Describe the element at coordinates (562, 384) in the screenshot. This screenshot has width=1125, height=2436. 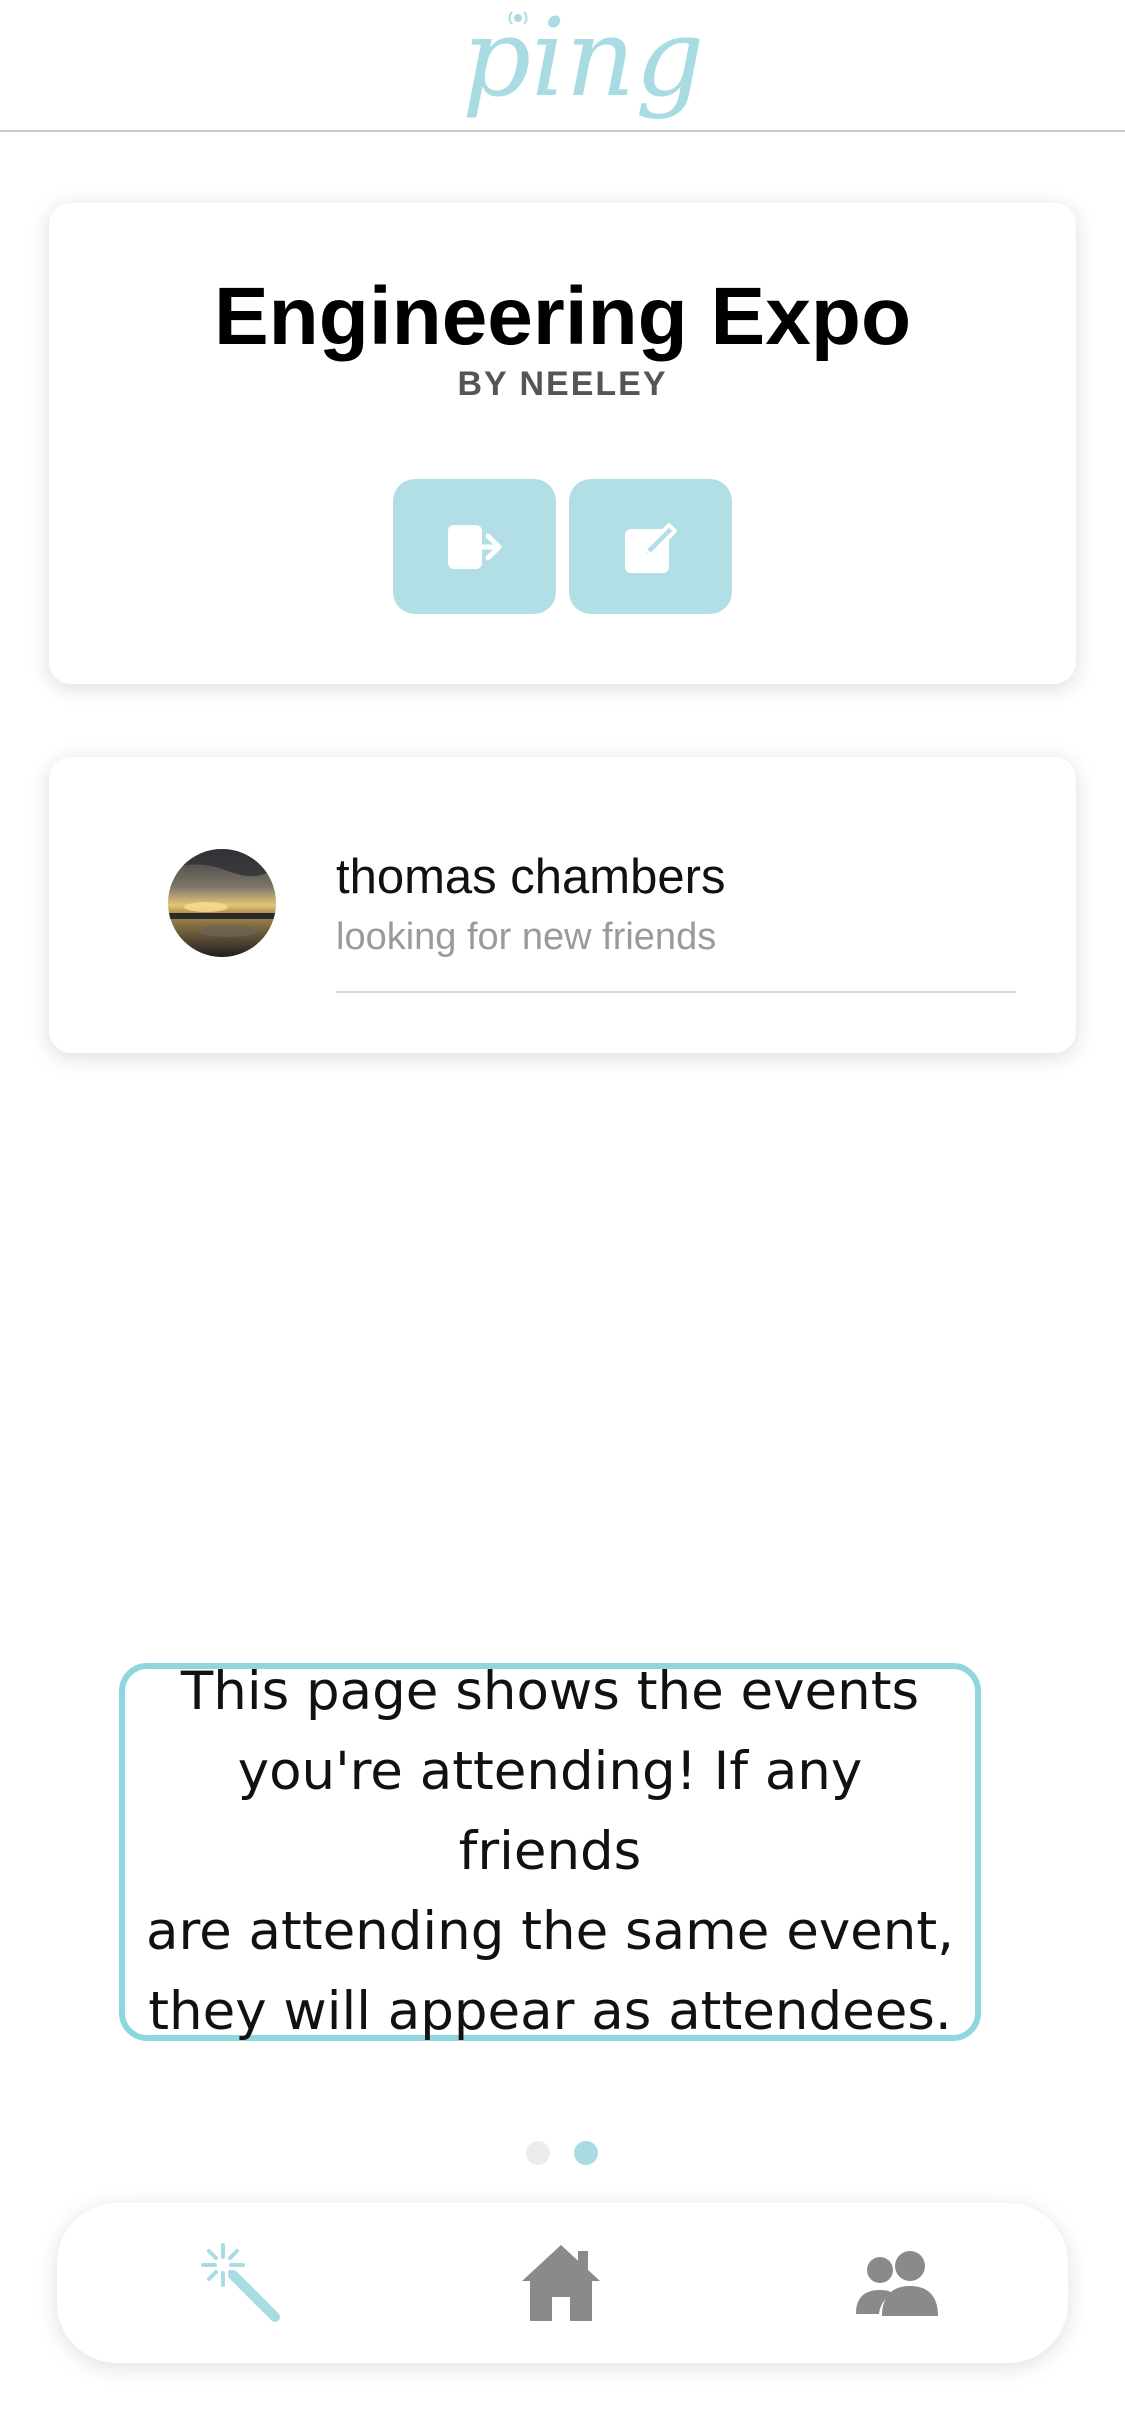
I see `event-organizer: BY NEELEY` at that location.